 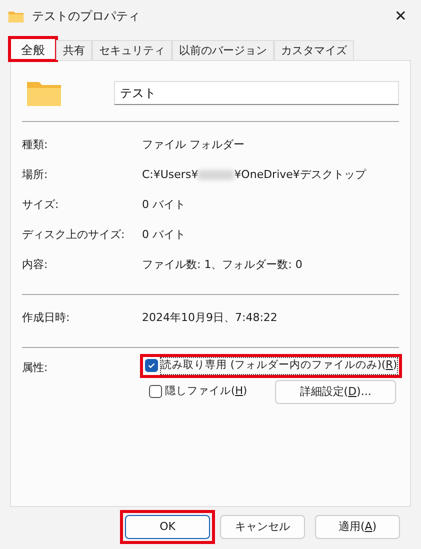 What do you see at coordinates (222, 264) in the screenshot?
I see `field-value: ファイル数: 1、フォルダー数: 0` at bounding box center [222, 264].